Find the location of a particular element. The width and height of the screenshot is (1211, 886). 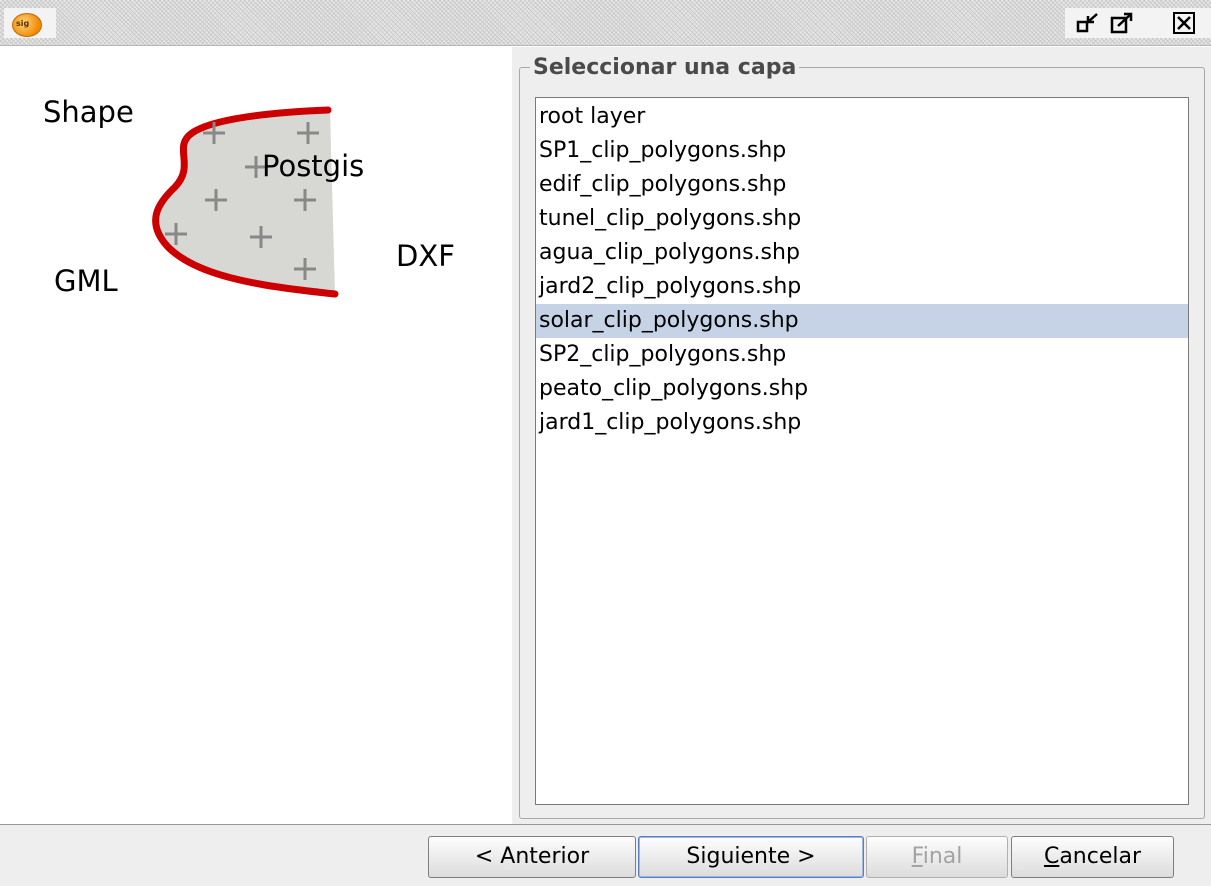

finish-mnemonic: F is located at coordinates (917, 856).